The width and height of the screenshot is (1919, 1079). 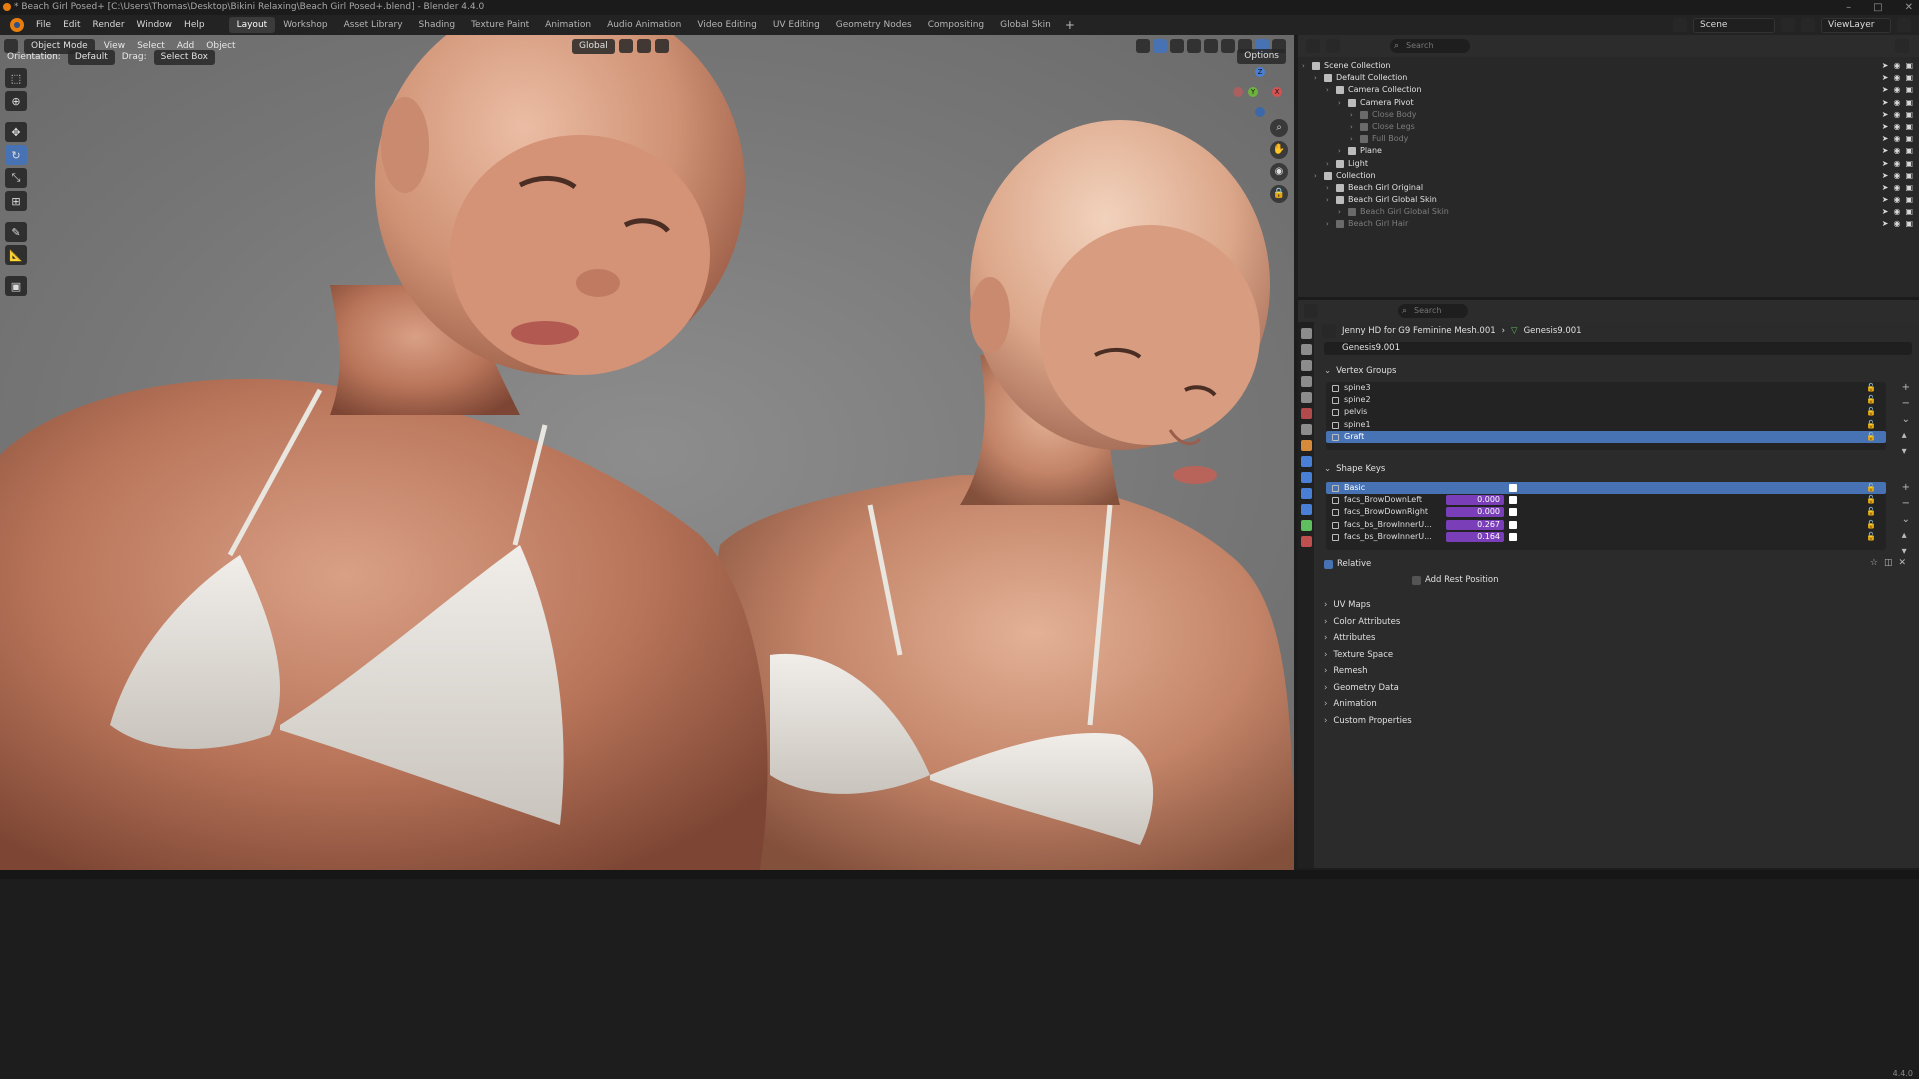 What do you see at coordinates (1362, 622) in the screenshot?
I see `panel-color-attributes: Color Attributes` at bounding box center [1362, 622].